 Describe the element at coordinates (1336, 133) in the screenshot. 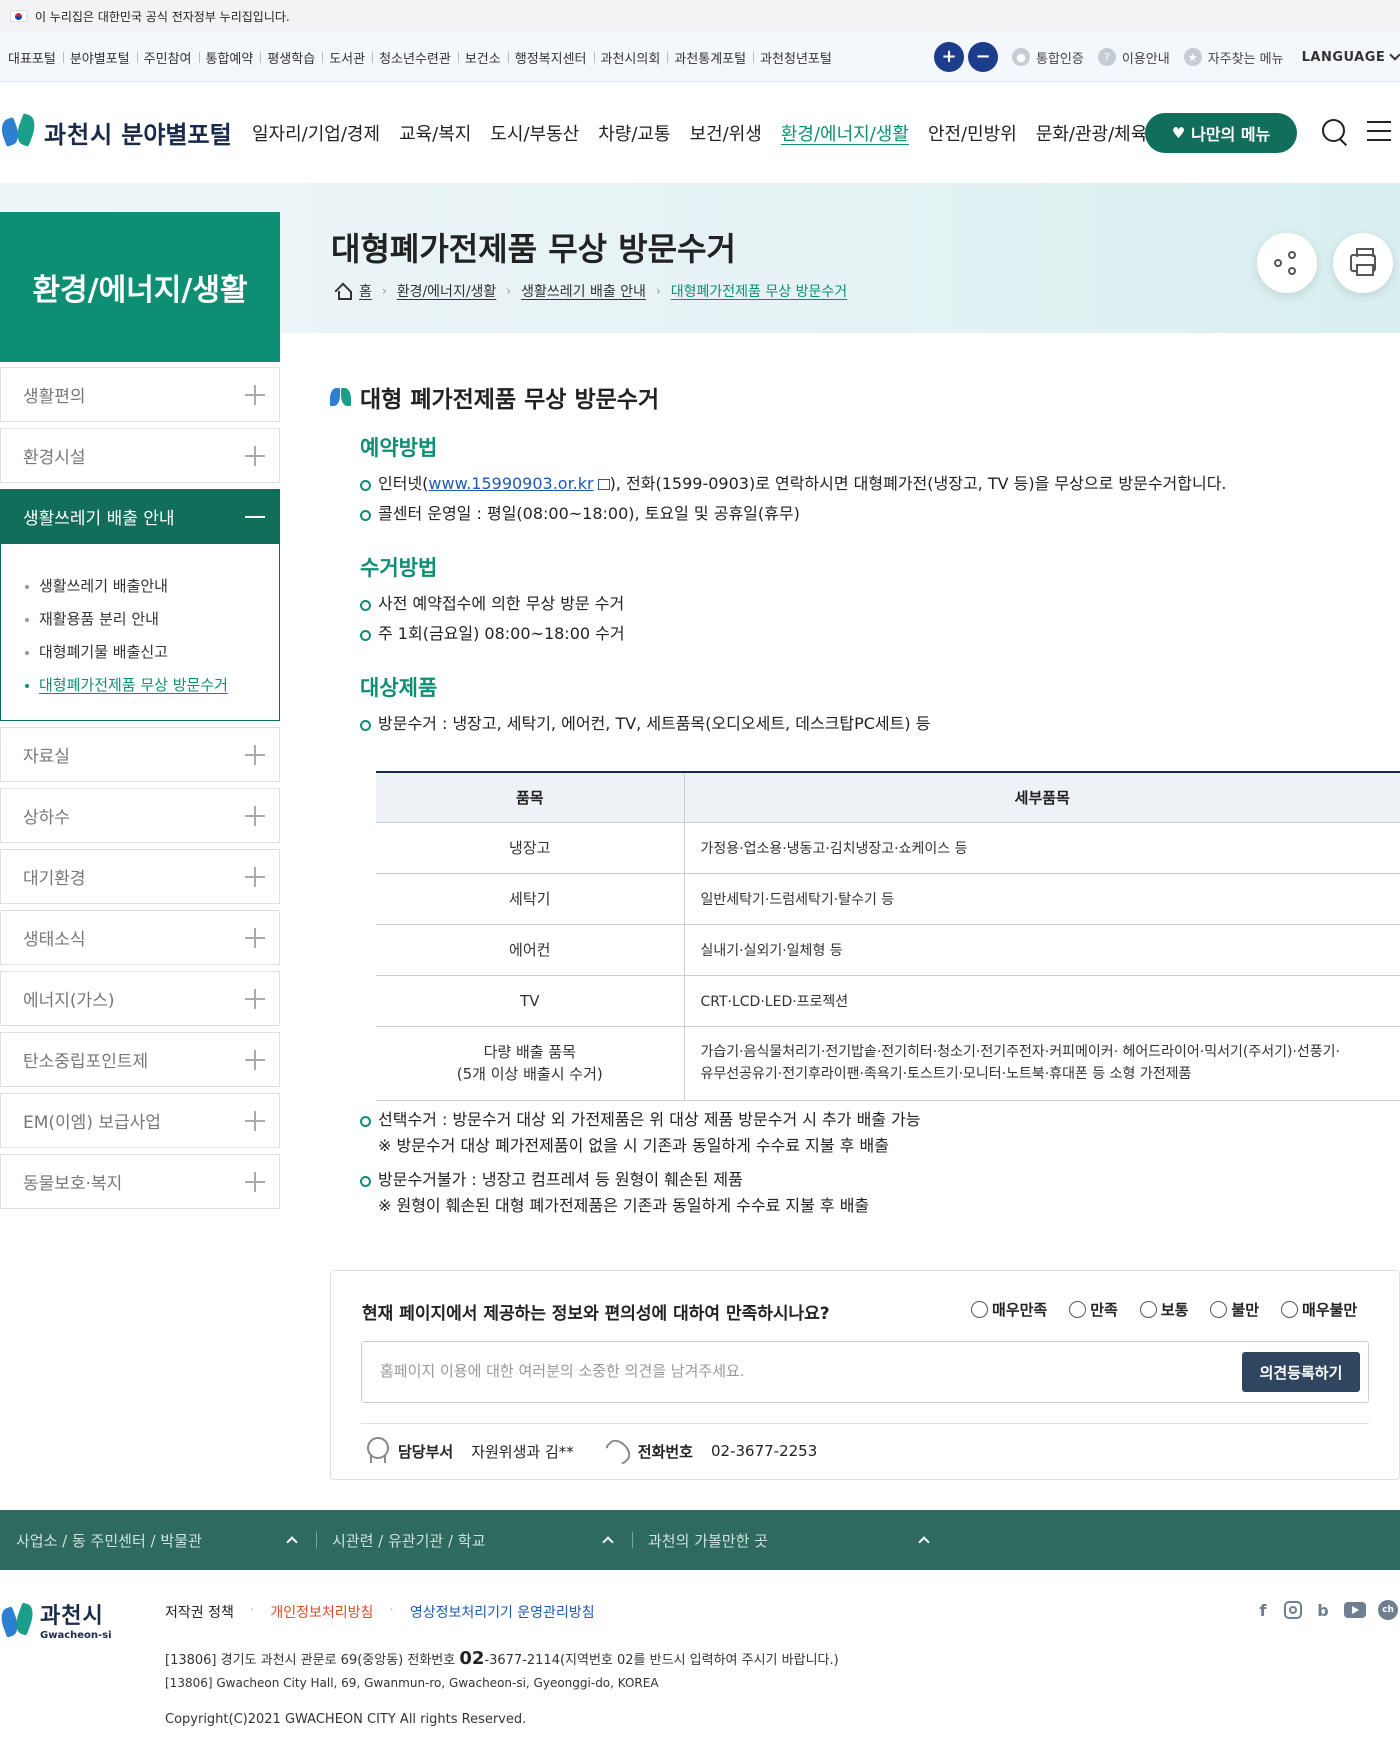

I see `search-icon` at that location.